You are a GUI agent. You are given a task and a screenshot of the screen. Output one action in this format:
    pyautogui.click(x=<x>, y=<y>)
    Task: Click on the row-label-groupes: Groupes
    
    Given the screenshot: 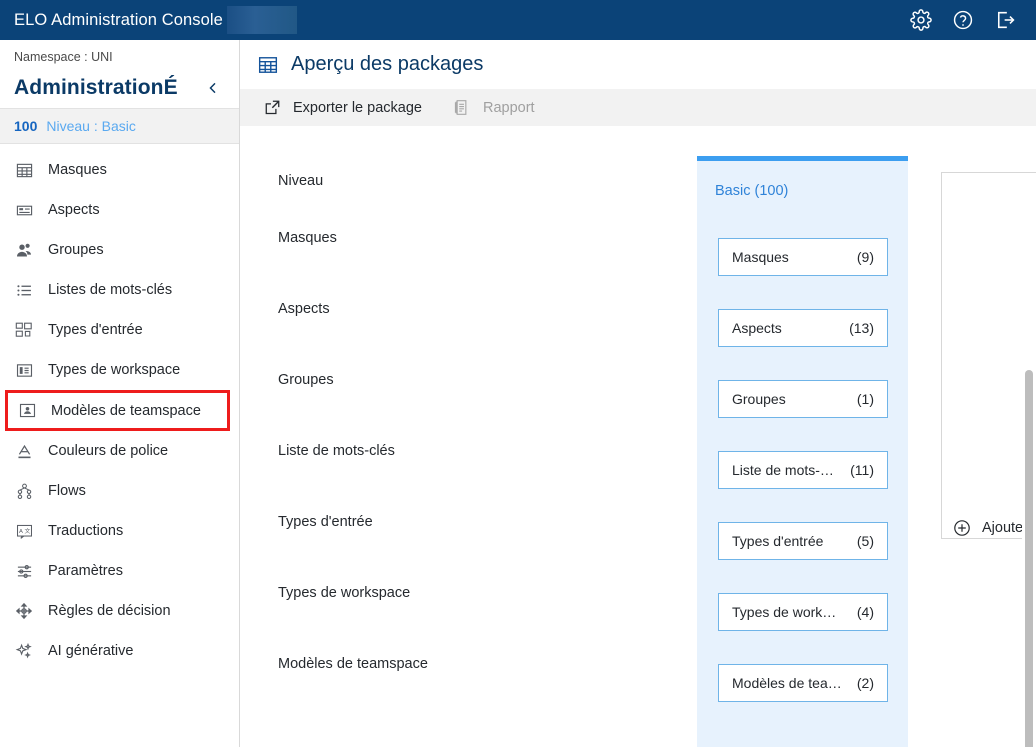 What is the action you would take?
    pyautogui.click(x=306, y=380)
    